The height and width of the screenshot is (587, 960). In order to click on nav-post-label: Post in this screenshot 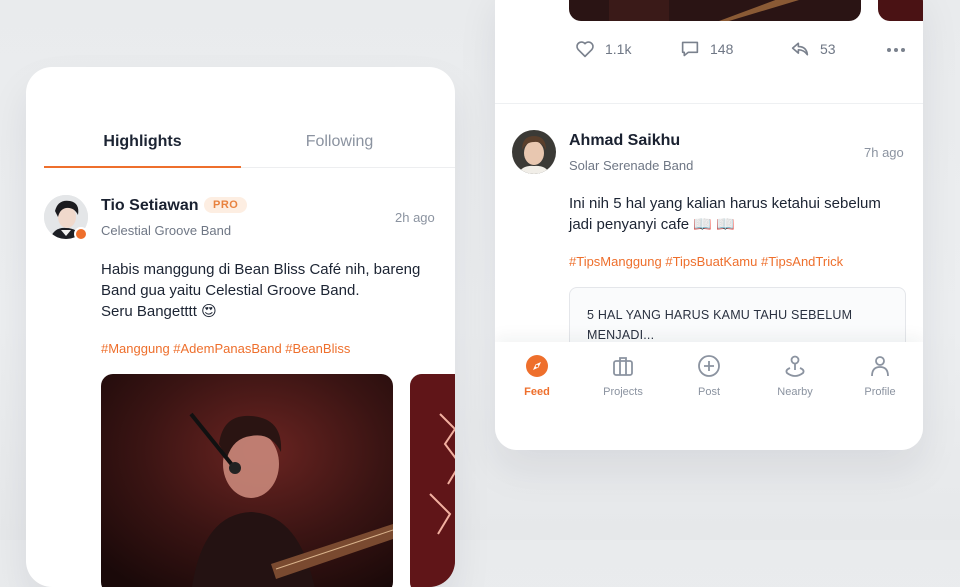, I will do `click(708, 392)`.